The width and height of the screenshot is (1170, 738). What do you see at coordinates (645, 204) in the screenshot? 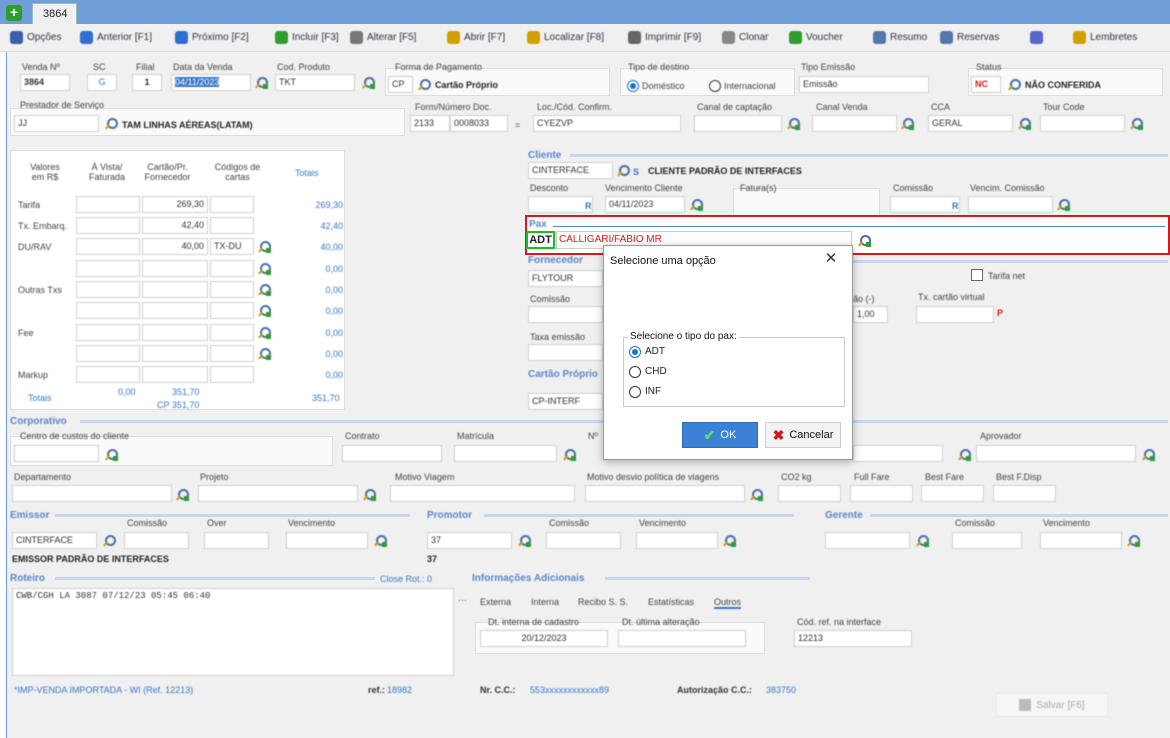
I see `venc-cliente-field: 04/11/2023` at bounding box center [645, 204].